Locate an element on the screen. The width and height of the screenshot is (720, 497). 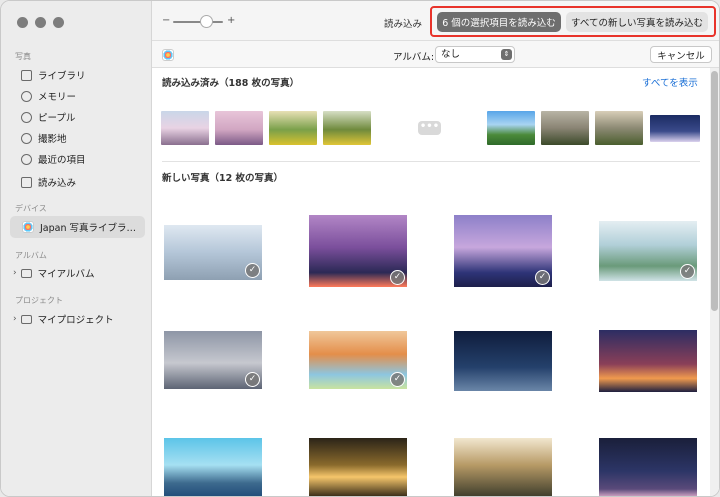
people-icon is located at coordinates (26, 117).